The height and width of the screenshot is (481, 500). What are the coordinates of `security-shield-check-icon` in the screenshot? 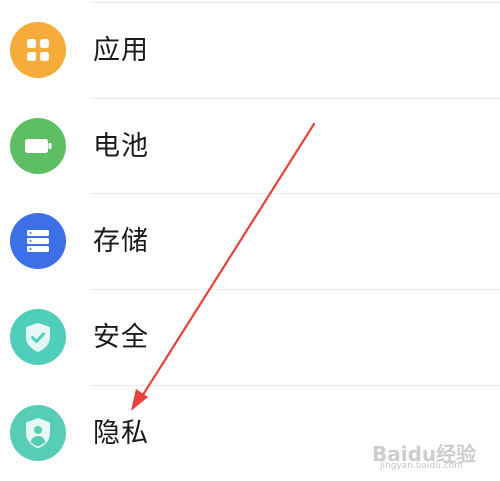 It's located at (38, 337).